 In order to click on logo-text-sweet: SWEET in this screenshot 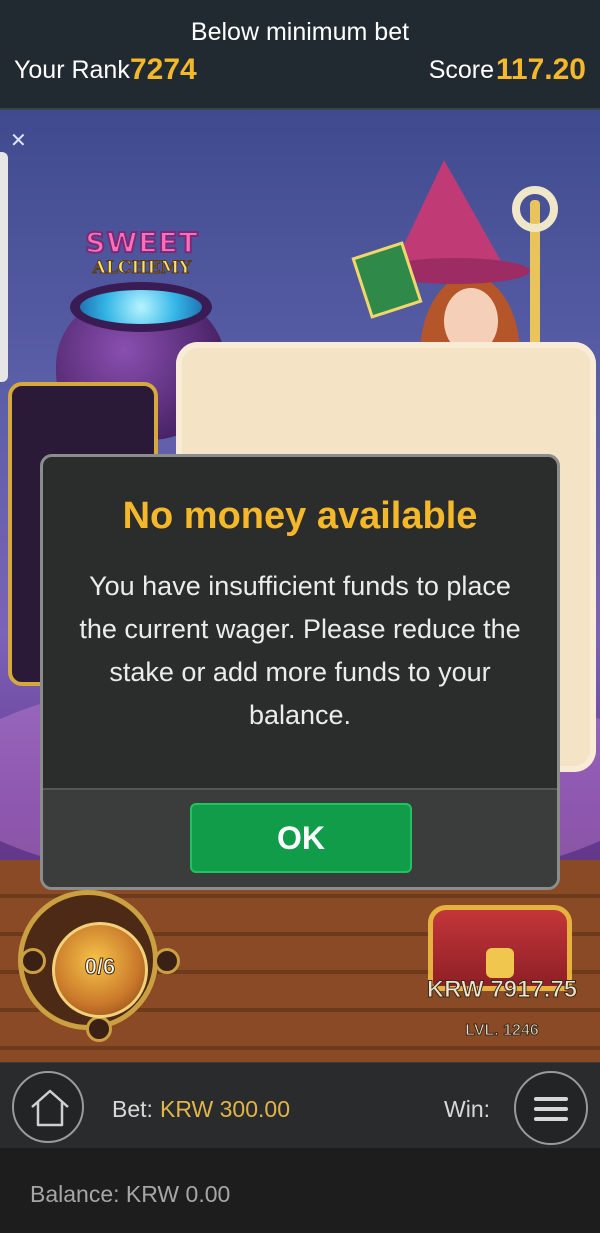, I will do `click(141, 242)`.